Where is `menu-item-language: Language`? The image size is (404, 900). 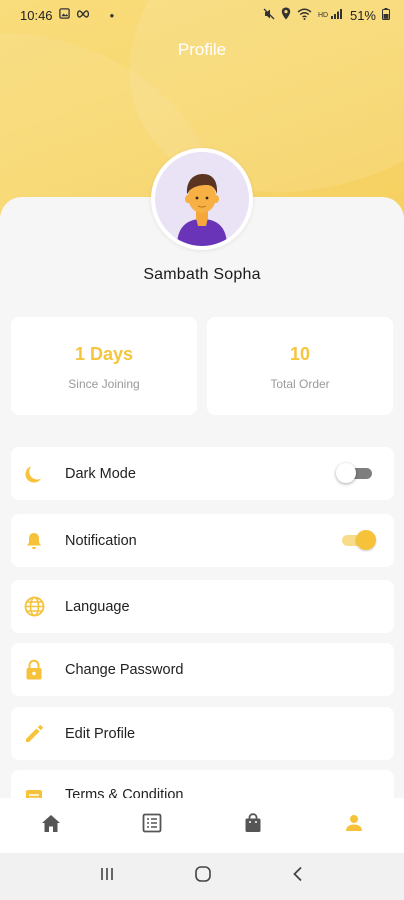 menu-item-language: Language is located at coordinates (202, 606).